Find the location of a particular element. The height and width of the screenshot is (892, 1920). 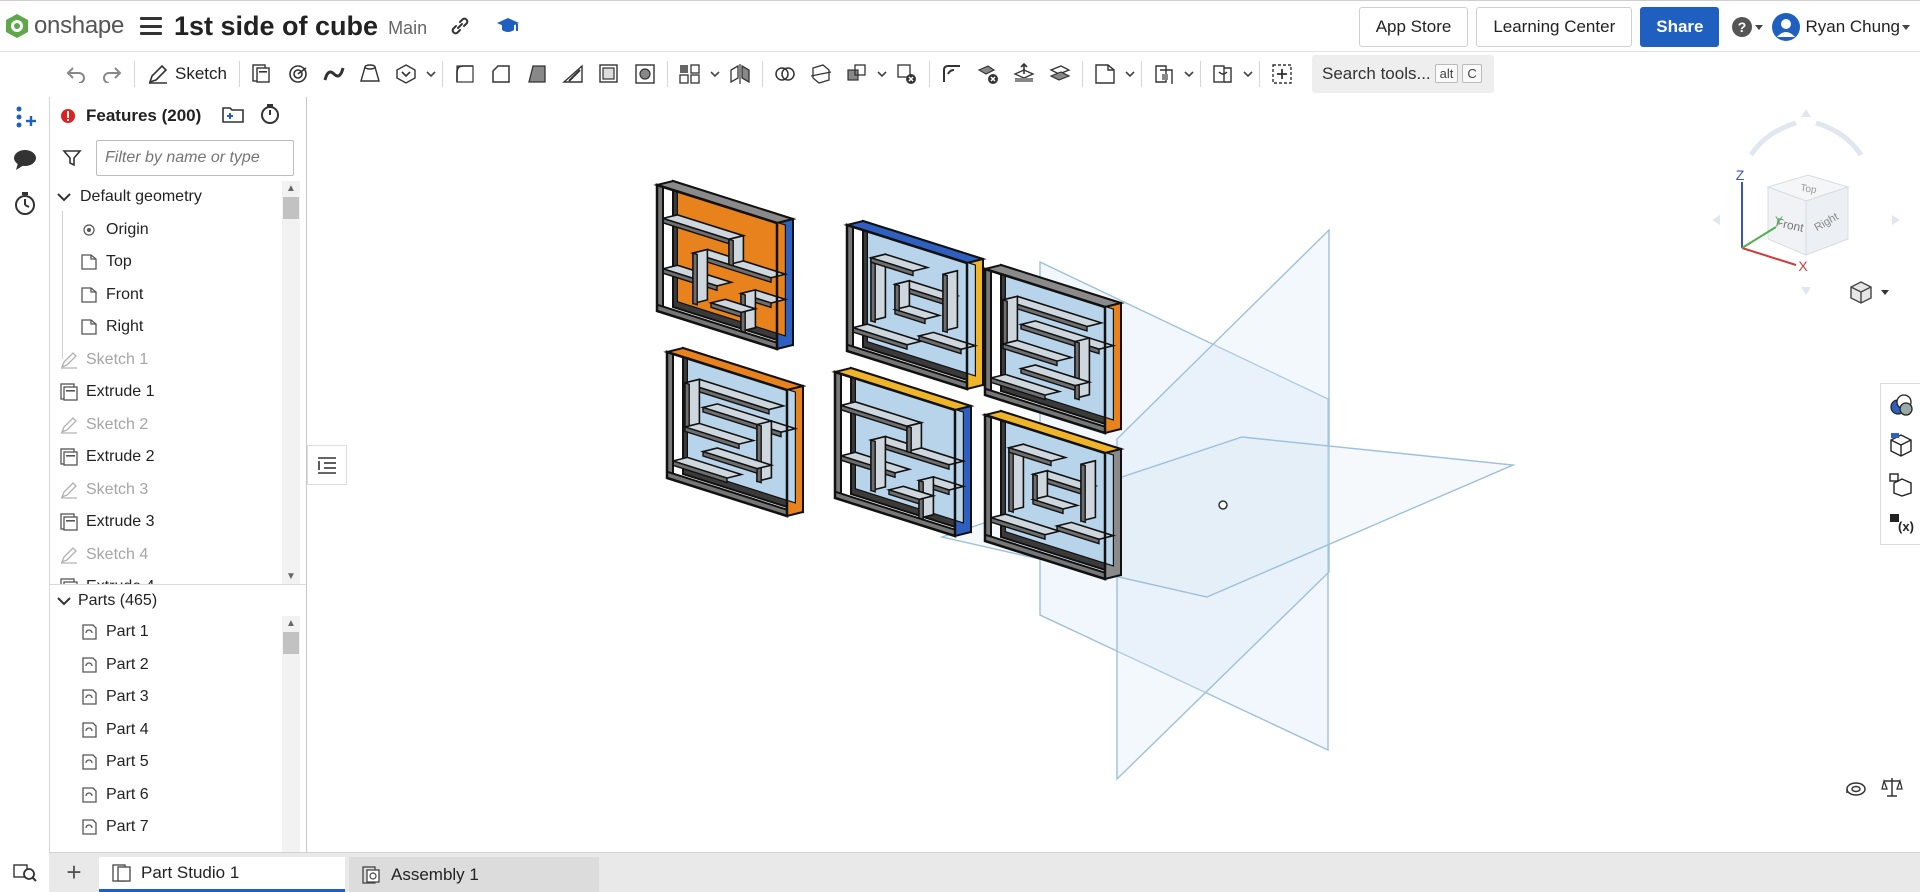

add-tab-button: + is located at coordinates (74, 872).